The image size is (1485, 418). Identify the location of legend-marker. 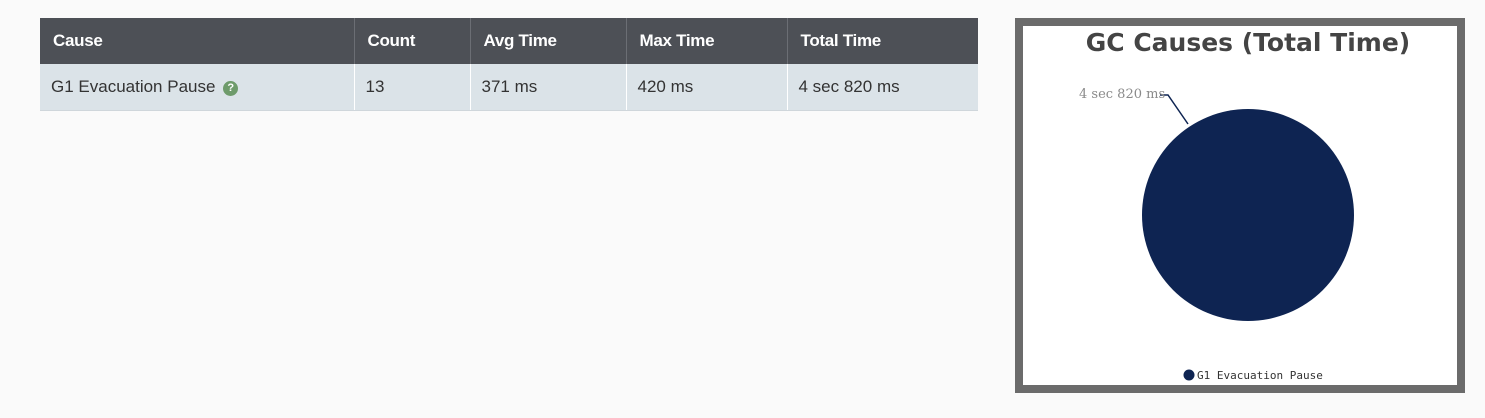
(1189, 375).